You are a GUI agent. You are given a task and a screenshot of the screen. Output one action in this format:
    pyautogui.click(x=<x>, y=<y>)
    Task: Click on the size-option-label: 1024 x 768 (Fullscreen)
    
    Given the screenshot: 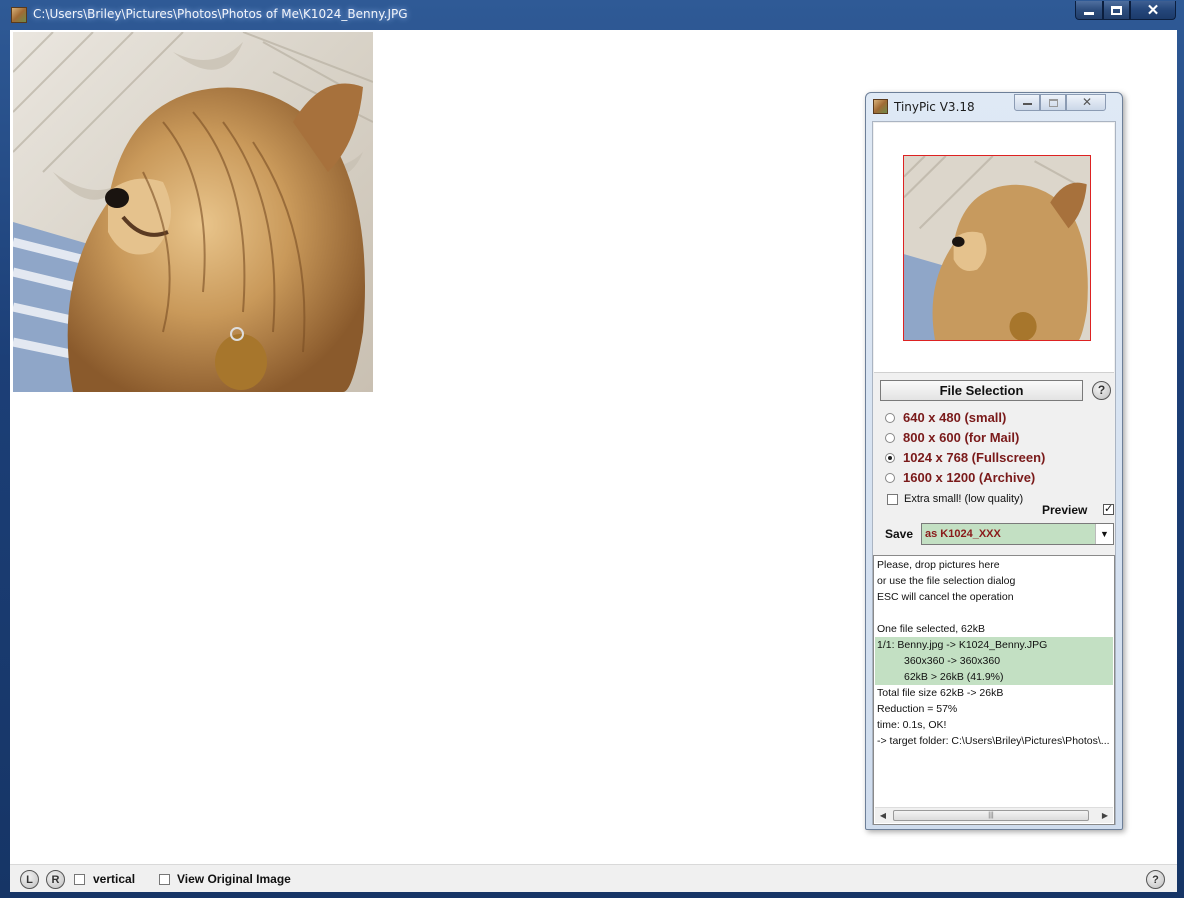 What is the action you would take?
    pyautogui.click(x=974, y=457)
    